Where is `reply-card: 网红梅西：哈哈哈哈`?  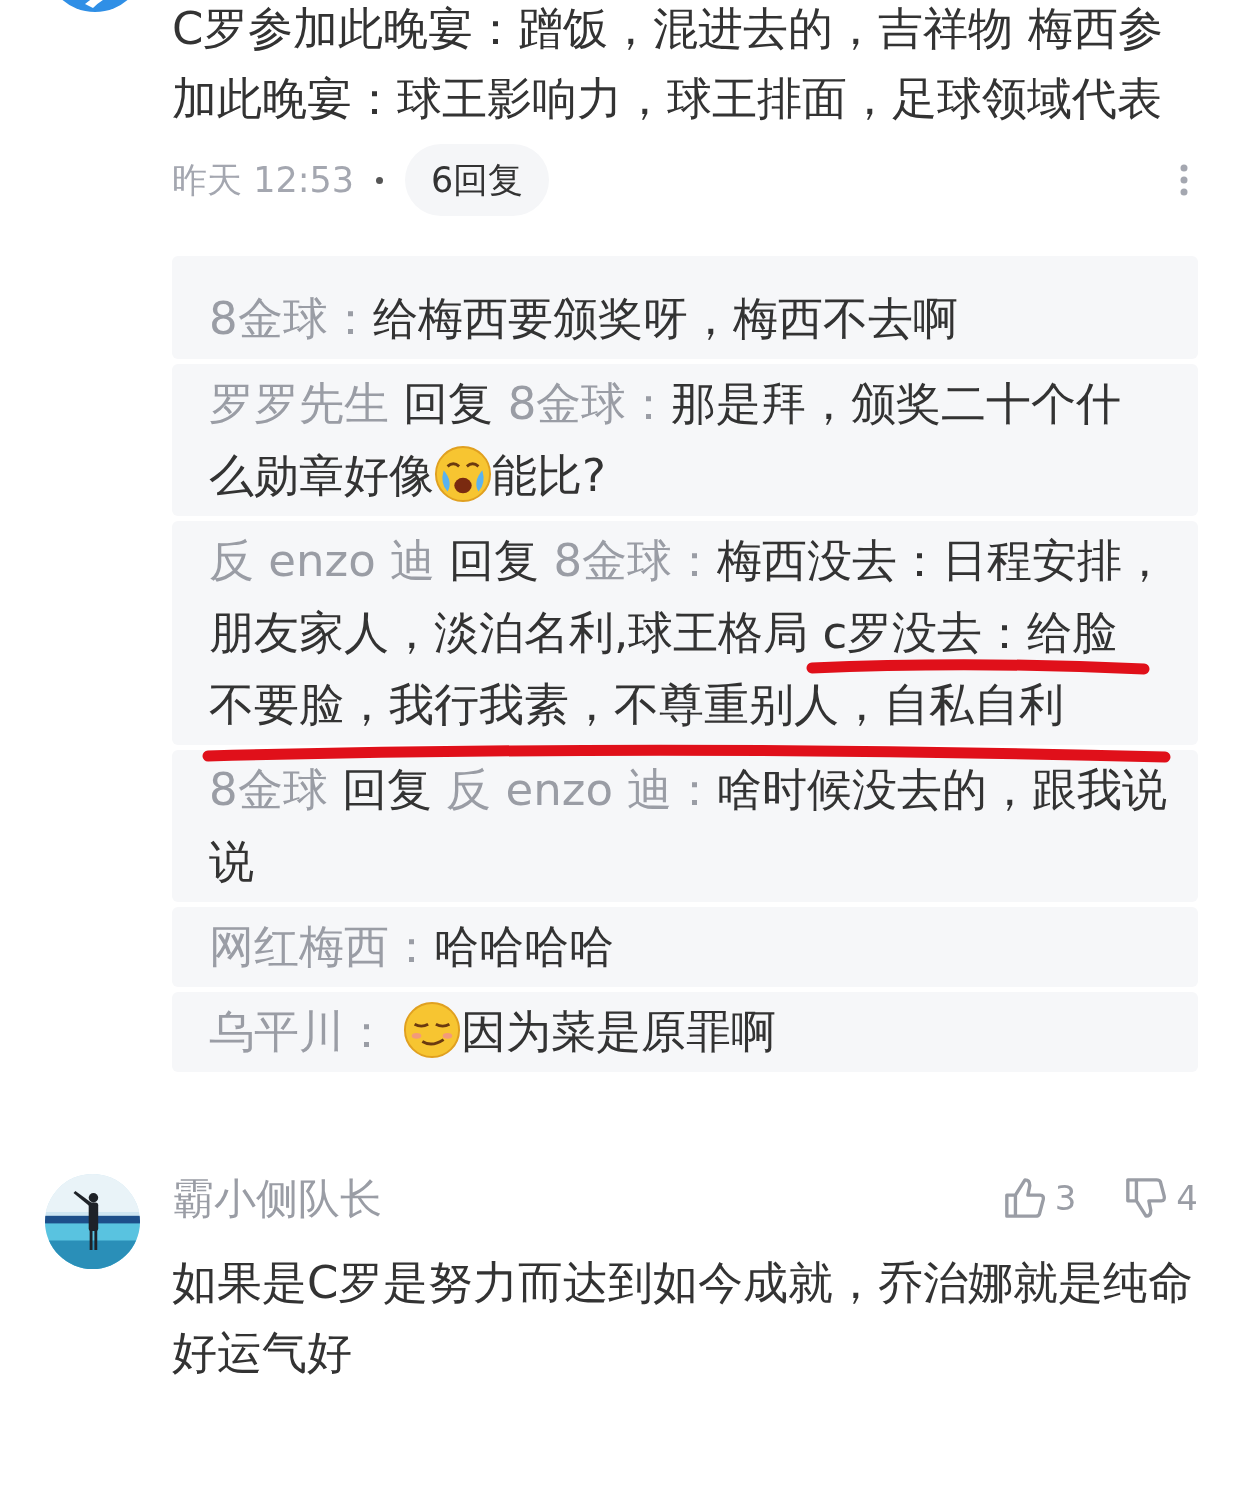 reply-card: 网红梅西：哈哈哈哈 is located at coordinates (685, 947).